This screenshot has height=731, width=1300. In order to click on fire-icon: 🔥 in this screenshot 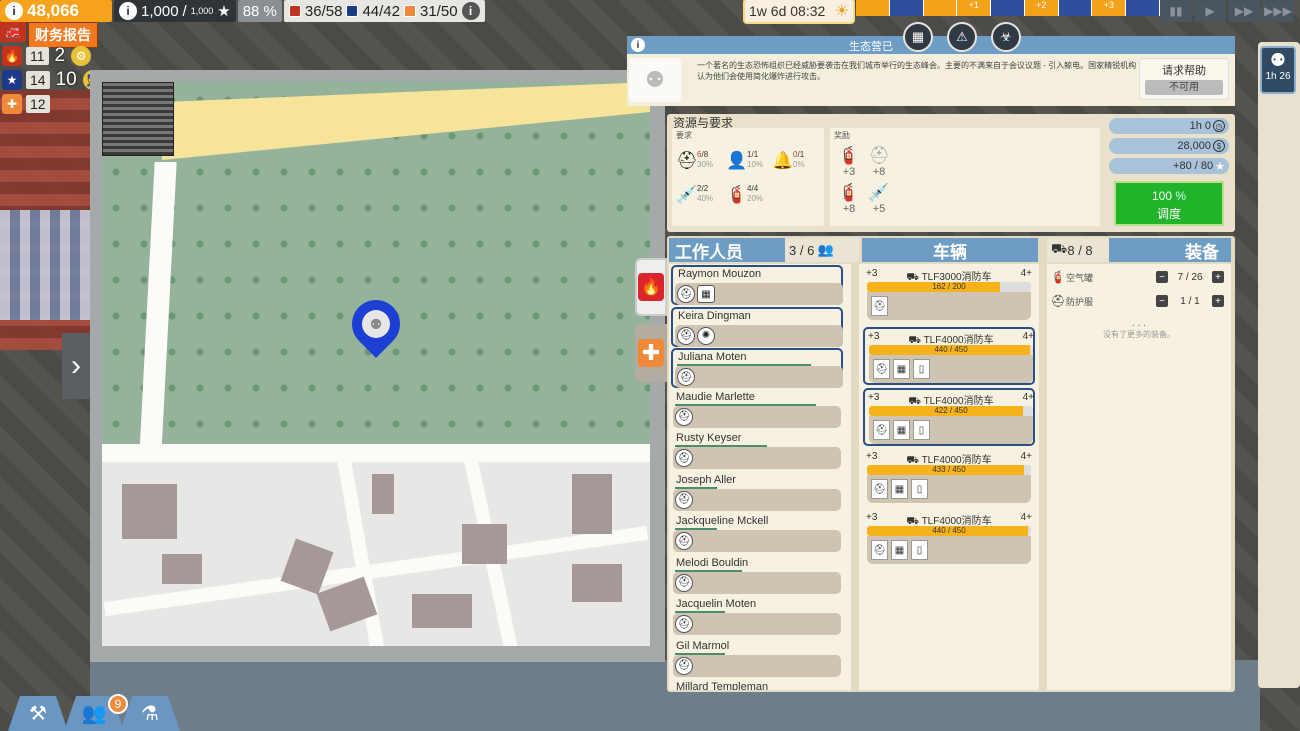, I will do `click(12, 56)`.